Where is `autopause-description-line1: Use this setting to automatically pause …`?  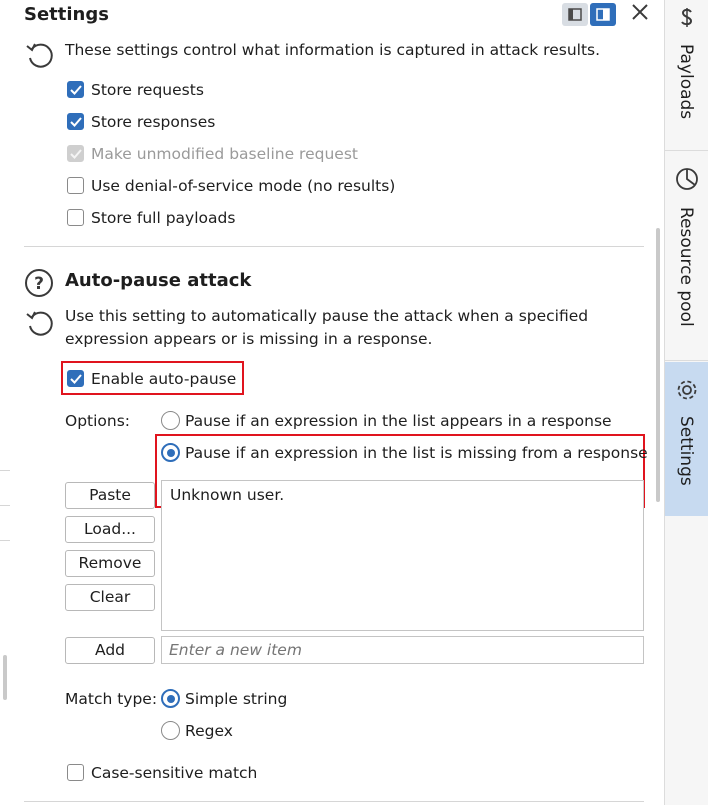
autopause-description-line1: Use this setting to automatically pause … is located at coordinates (327, 316).